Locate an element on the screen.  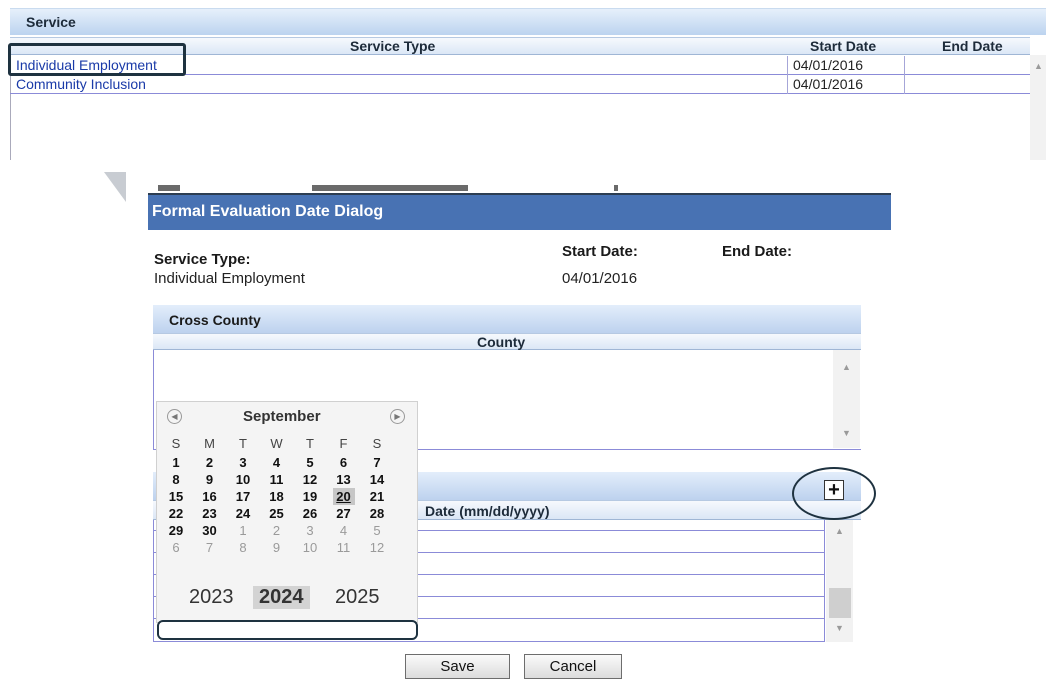
cross-county-header: Cross County is located at coordinates (507, 319).